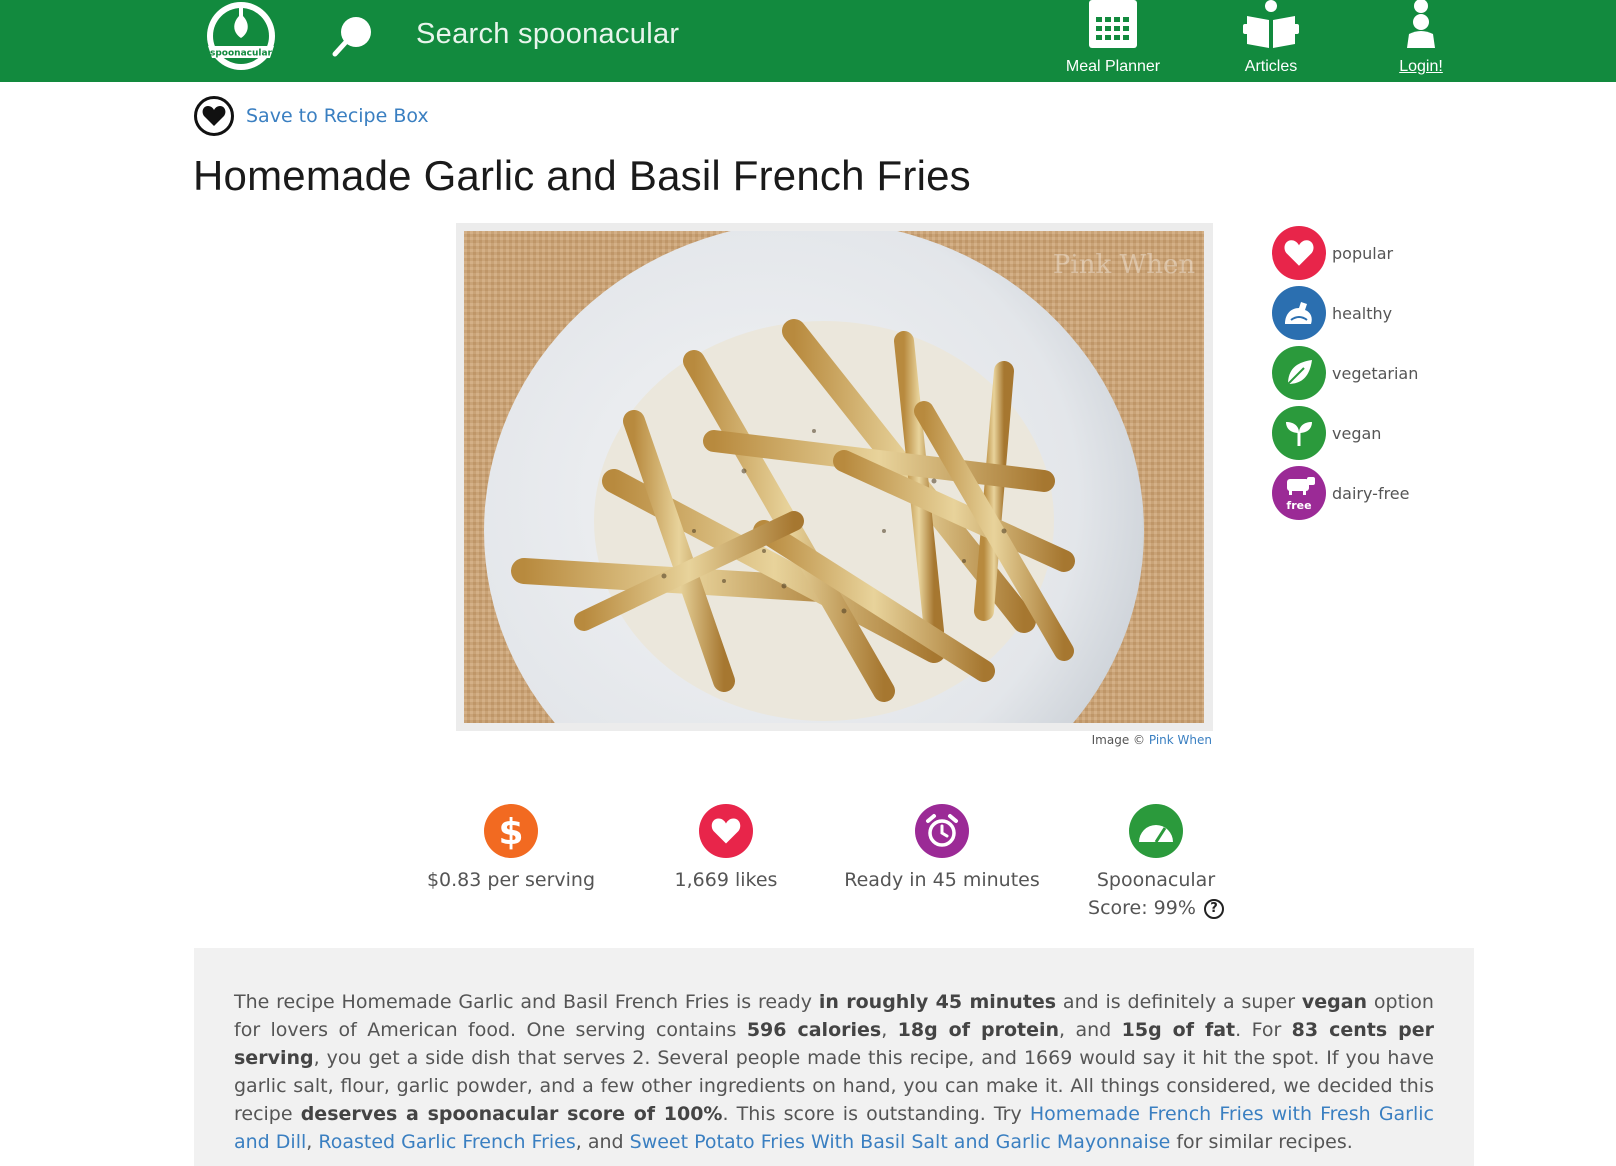  What do you see at coordinates (1113, 66) in the screenshot?
I see `nav-meal-planner-label: Meal Planner` at bounding box center [1113, 66].